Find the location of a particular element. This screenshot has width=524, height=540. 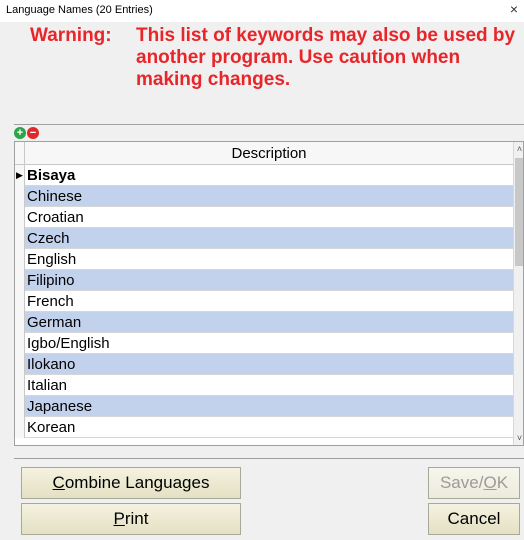

print-label: rint is located at coordinates (136, 518).